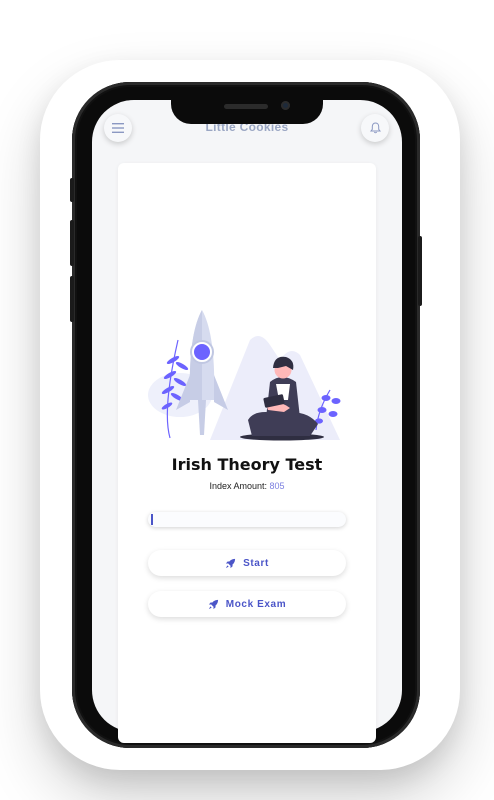 This screenshot has height=800, width=494. I want to click on bell-icon, so click(375, 128).